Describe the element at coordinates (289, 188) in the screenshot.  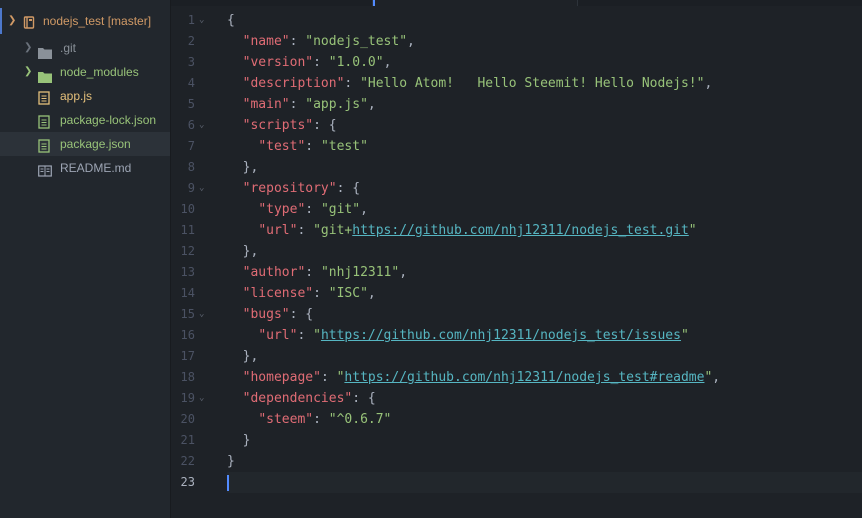
I see `code-token: "repository"` at that location.